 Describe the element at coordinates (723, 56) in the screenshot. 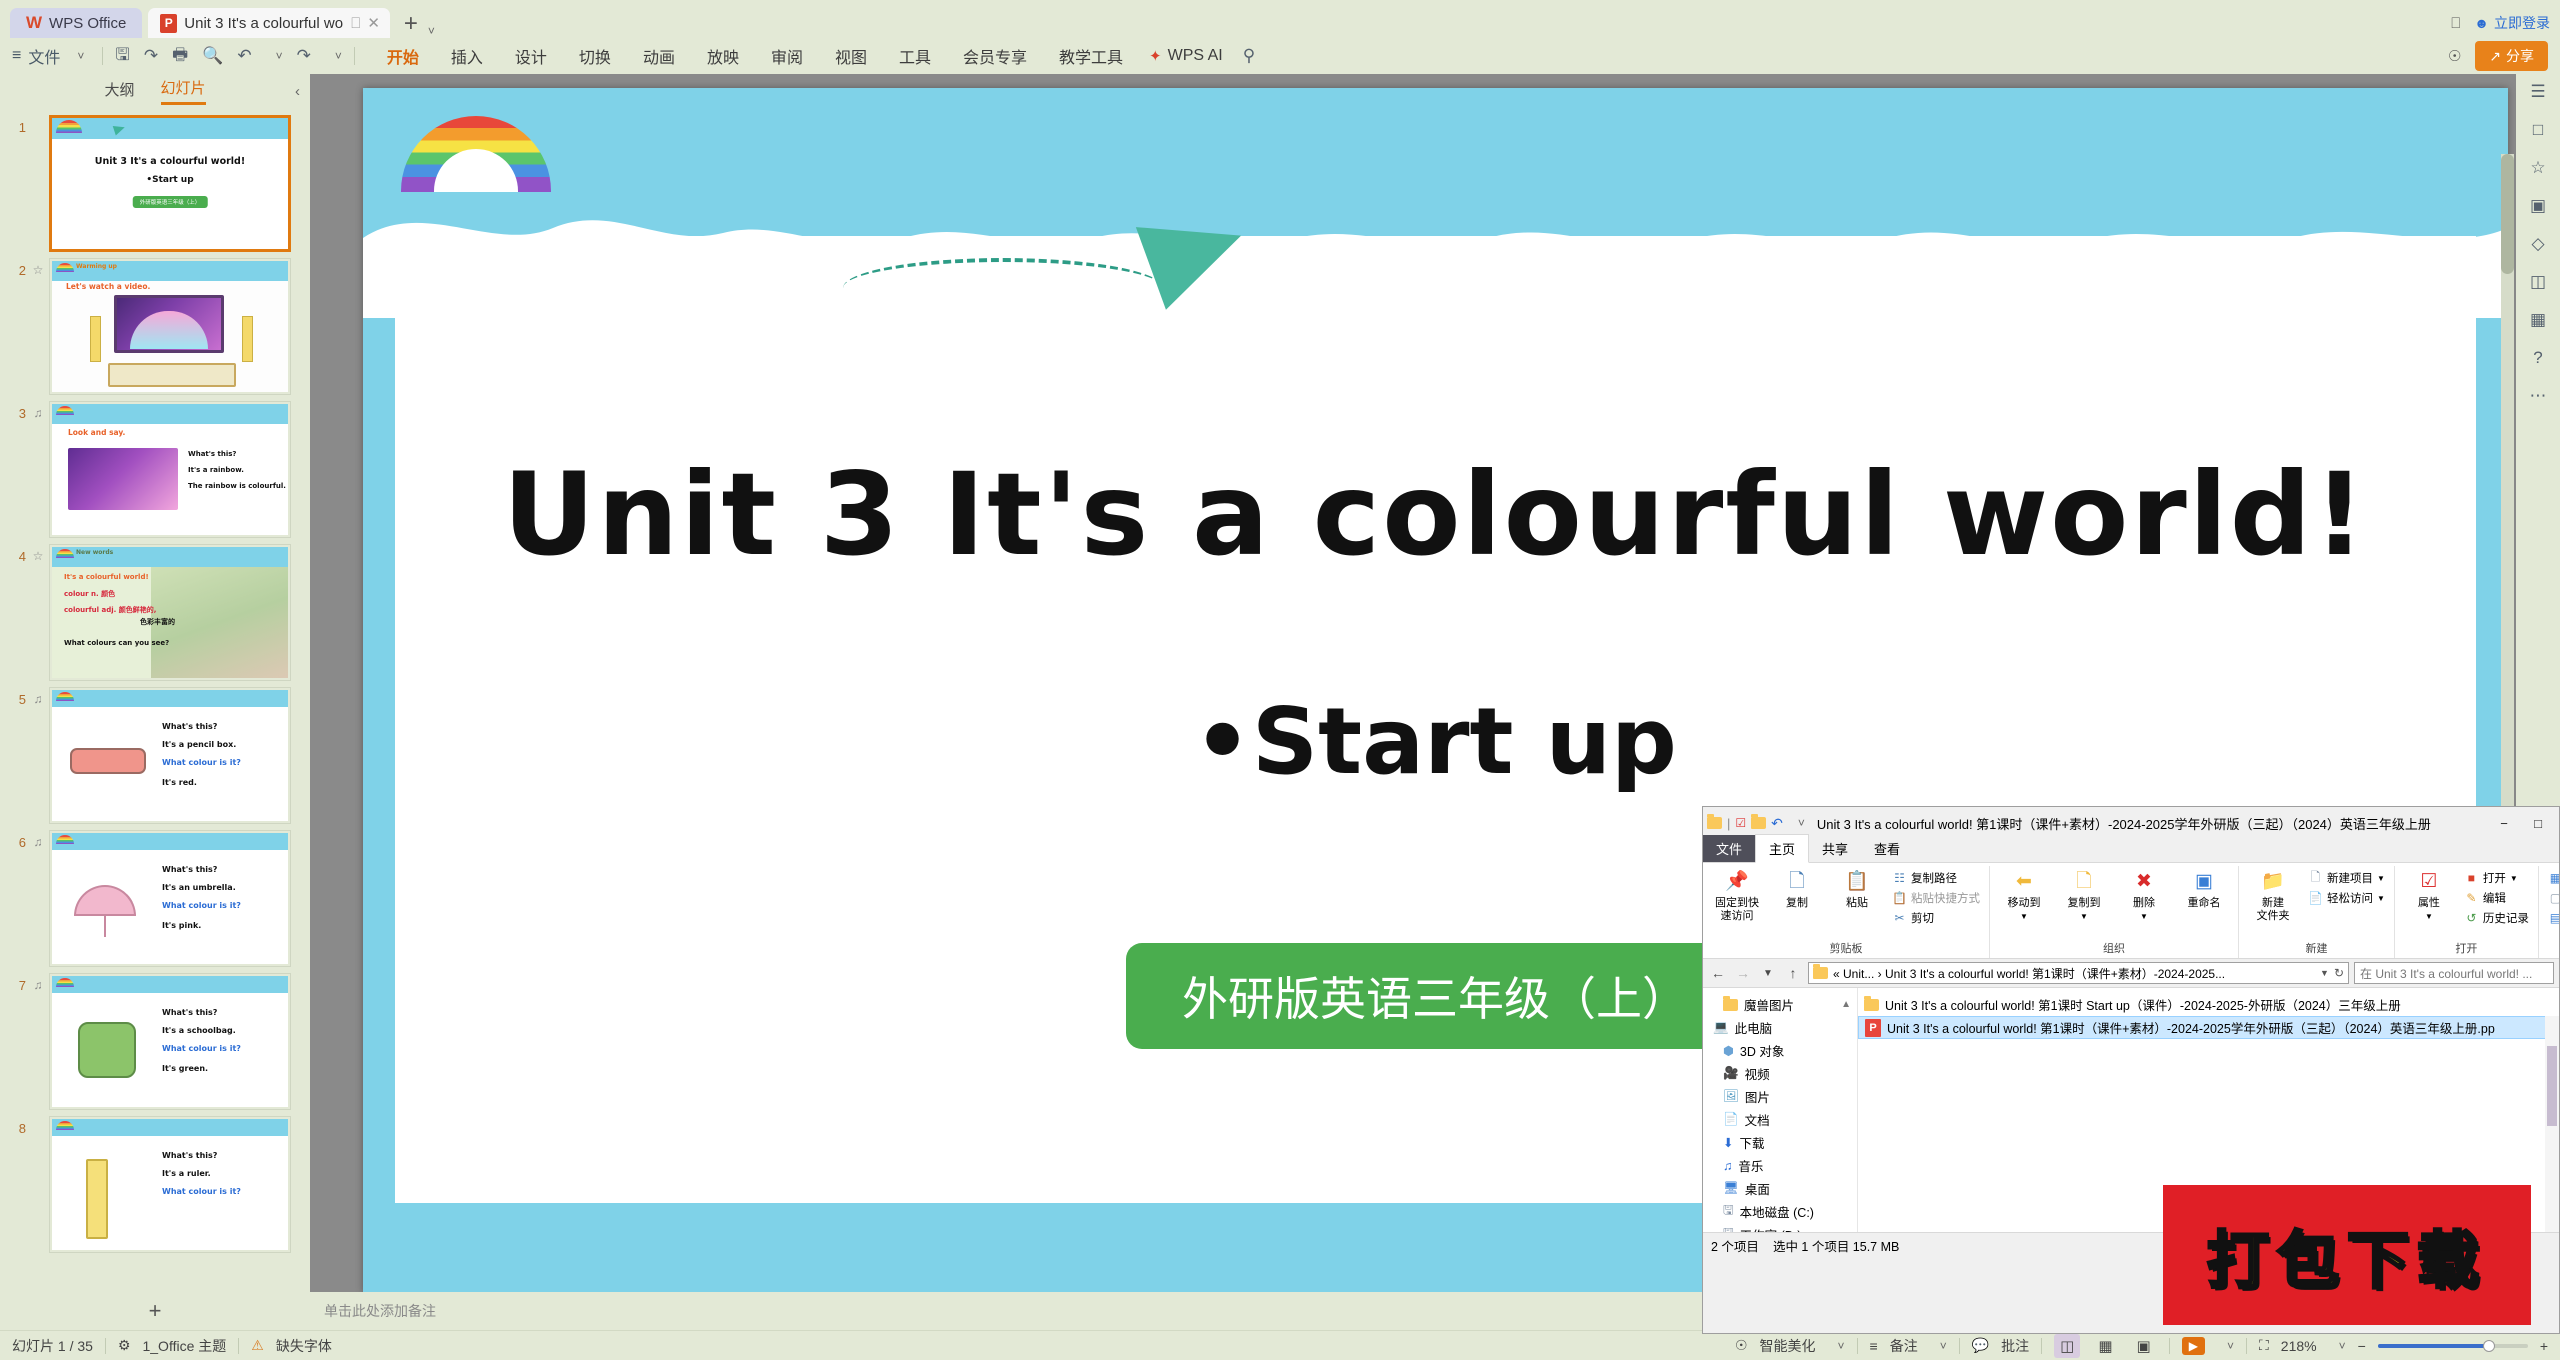

I see `ribbon-tab-slideshow: 放映` at that location.